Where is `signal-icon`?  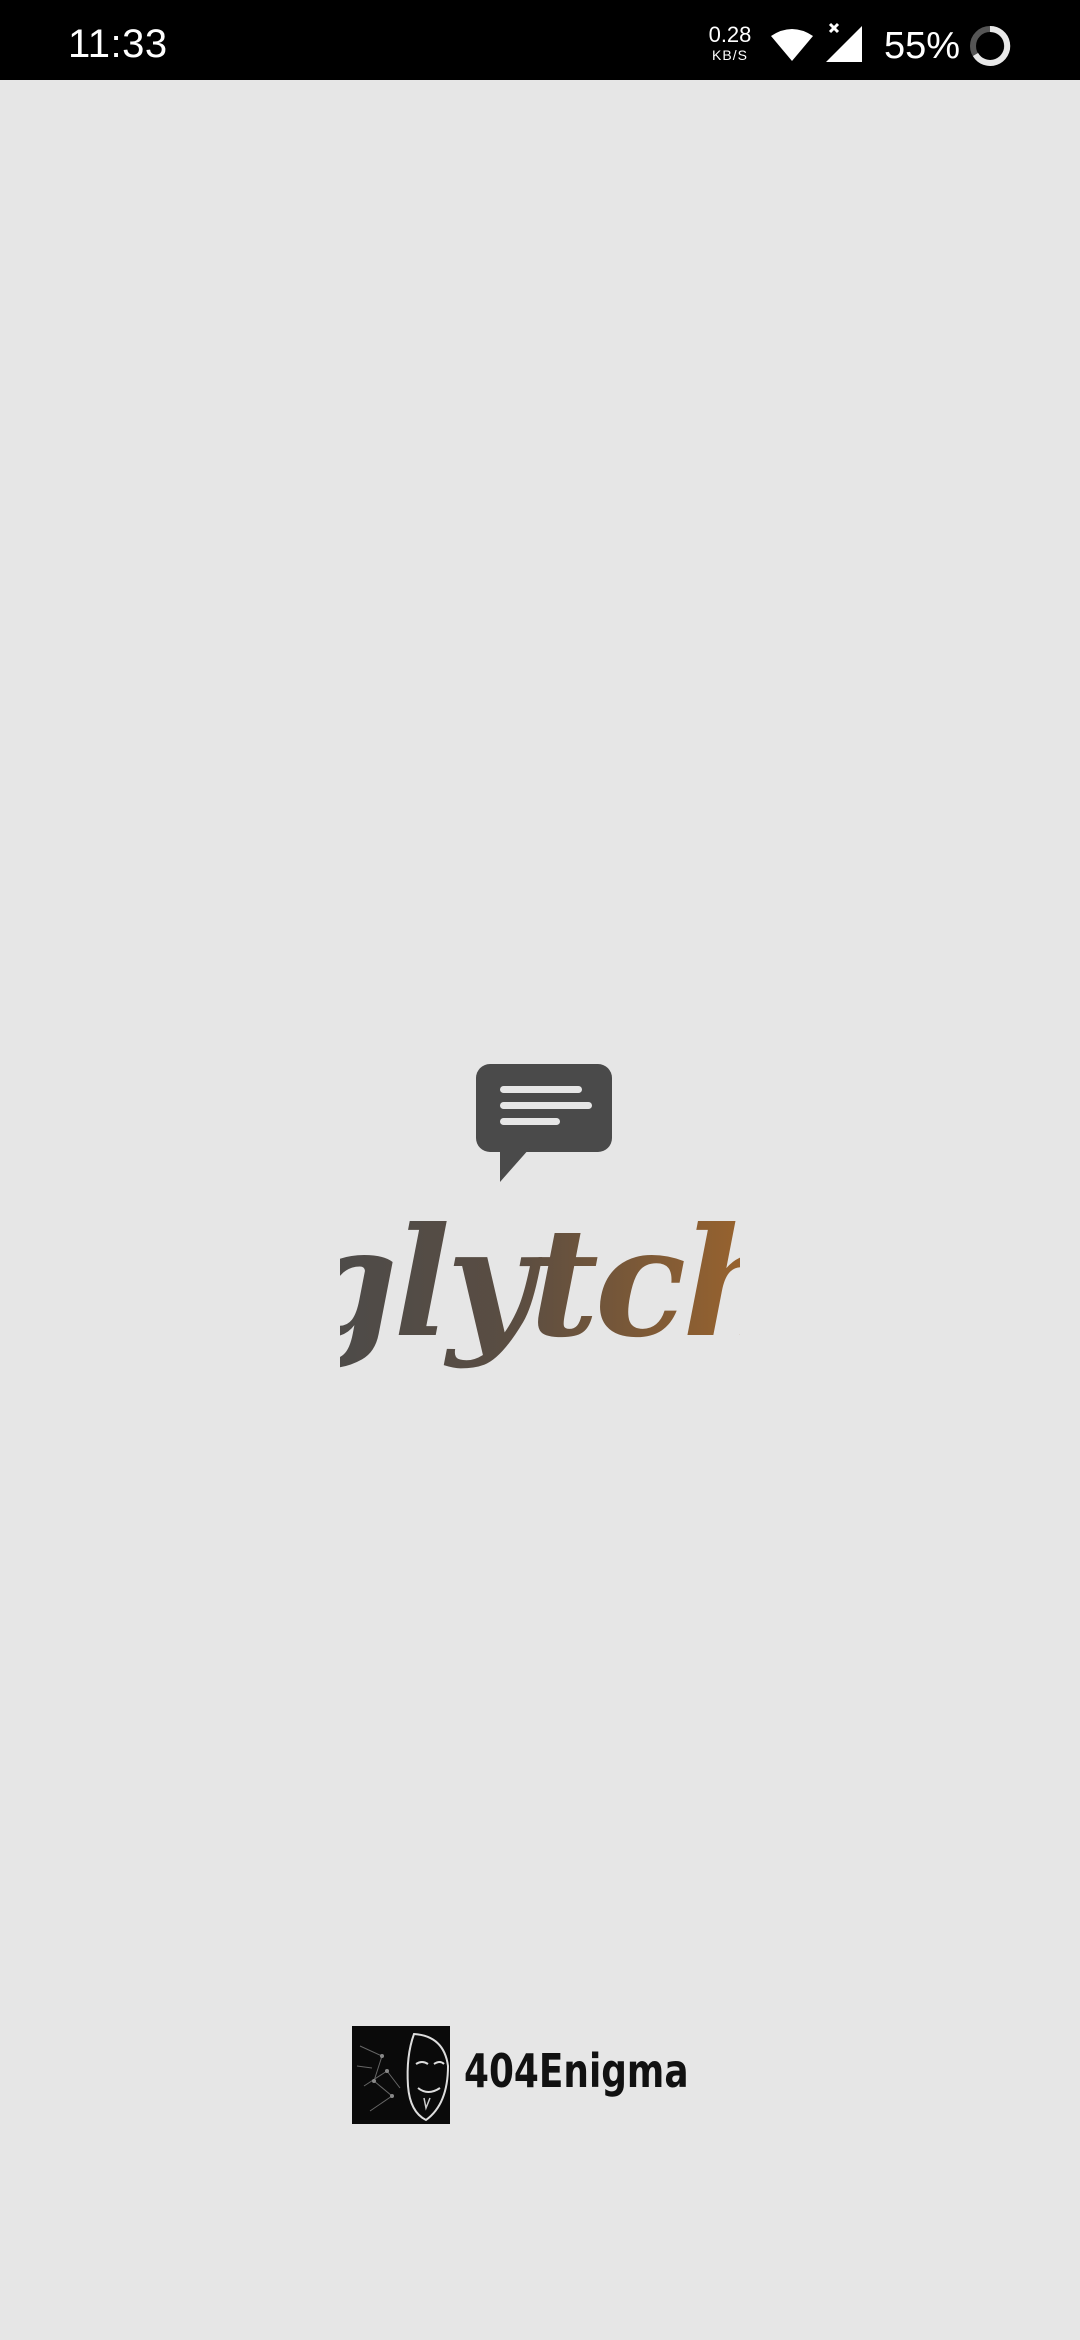
signal-icon is located at coordinates (844, 42).